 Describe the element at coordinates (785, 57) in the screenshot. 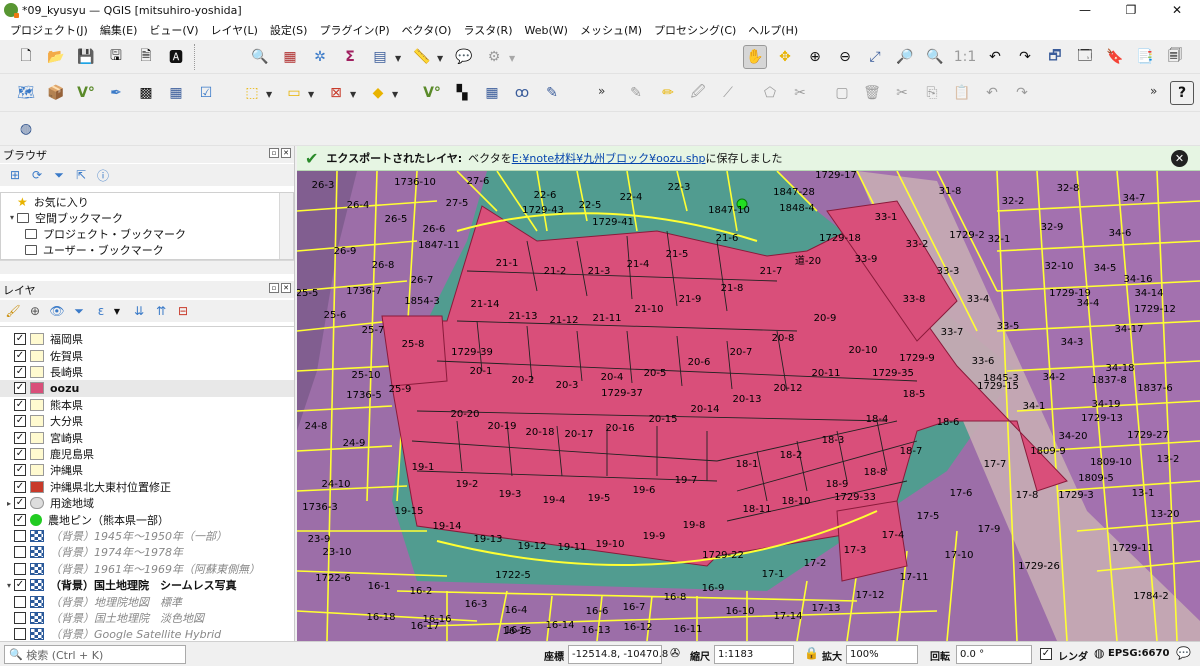

I see `pan-to-selection-icon: ✥` at that location.